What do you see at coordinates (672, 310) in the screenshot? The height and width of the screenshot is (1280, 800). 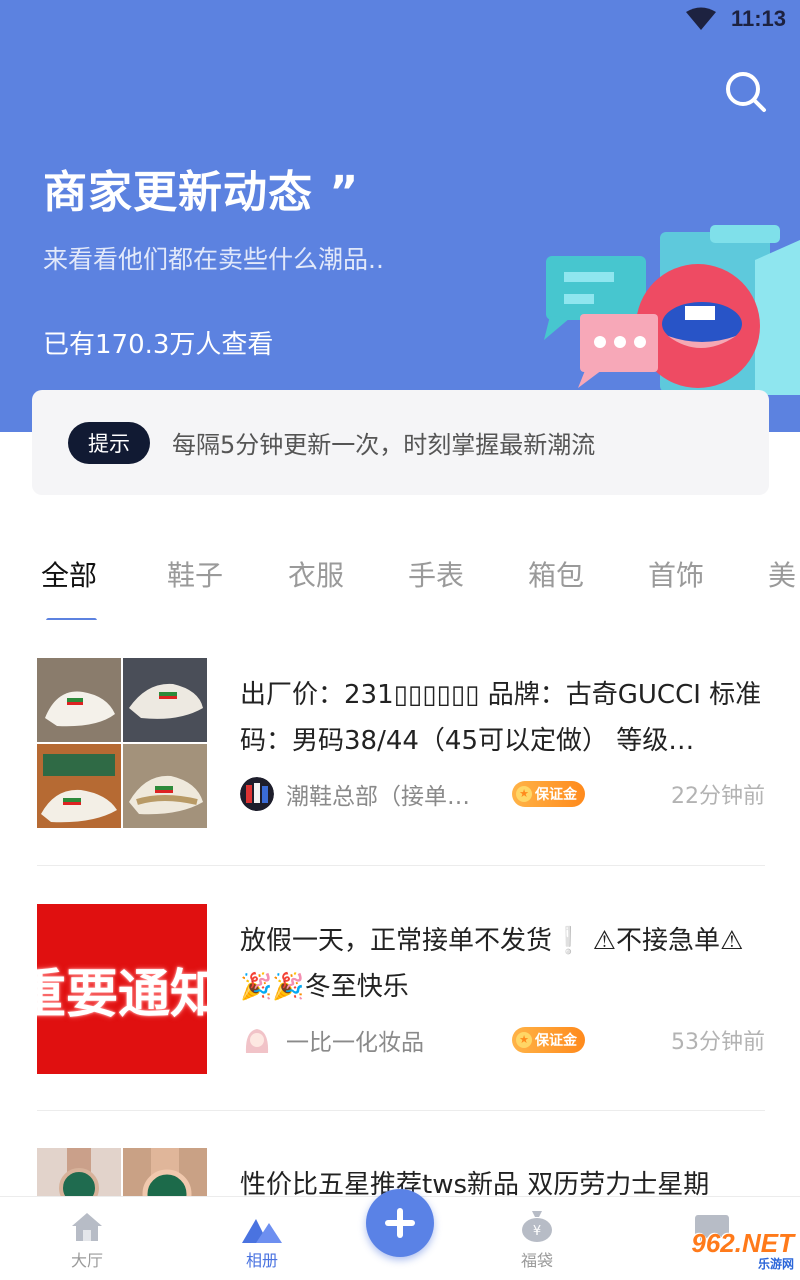 I see `chat-bubbles-illustration` at bounding box center [672, 310].